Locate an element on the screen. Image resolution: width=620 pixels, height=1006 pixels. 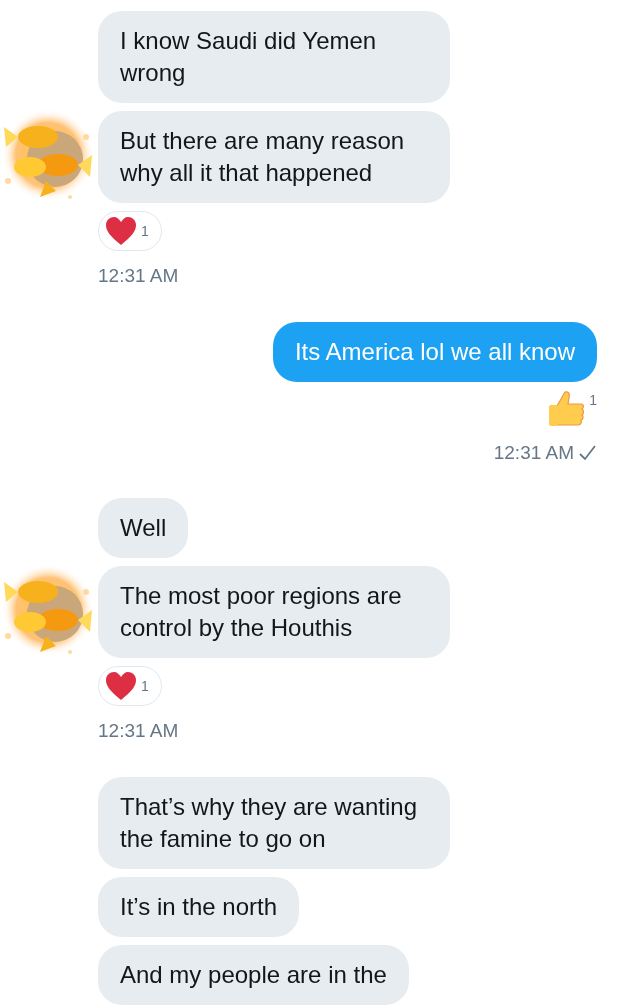
message-bubble: Well is located at coordinates (143, 528).